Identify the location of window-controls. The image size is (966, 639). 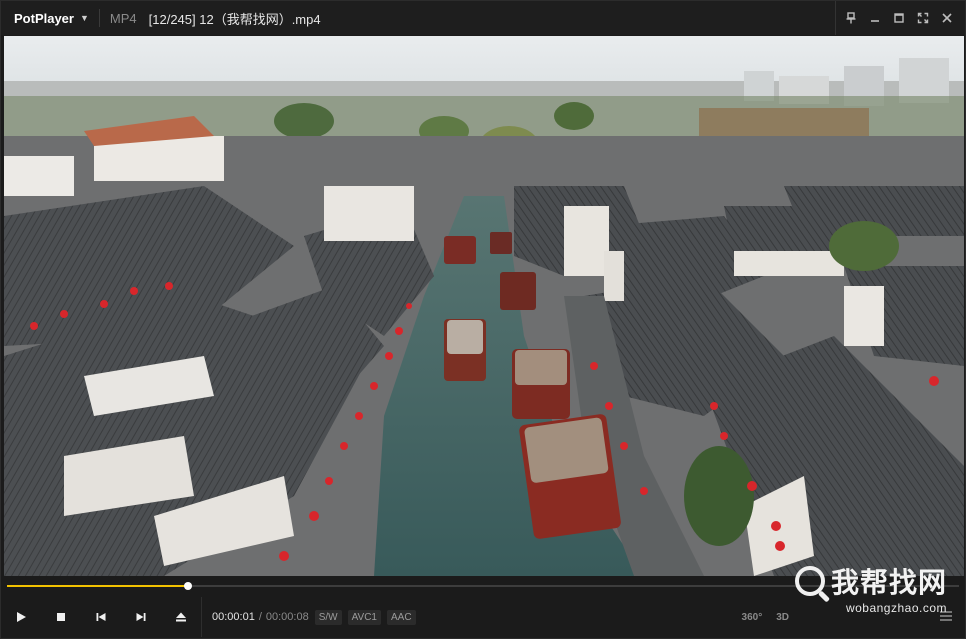
(899, 18).